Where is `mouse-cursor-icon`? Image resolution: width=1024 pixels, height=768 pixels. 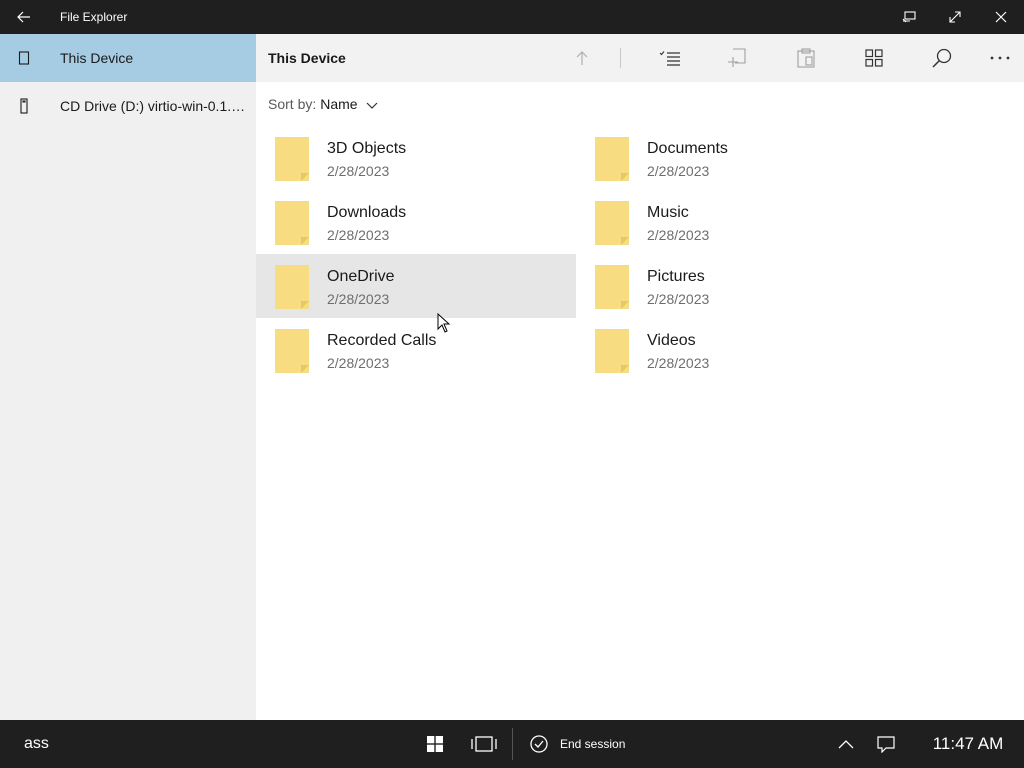
mouse-cursor-icon is located at coordinates (444, 323).